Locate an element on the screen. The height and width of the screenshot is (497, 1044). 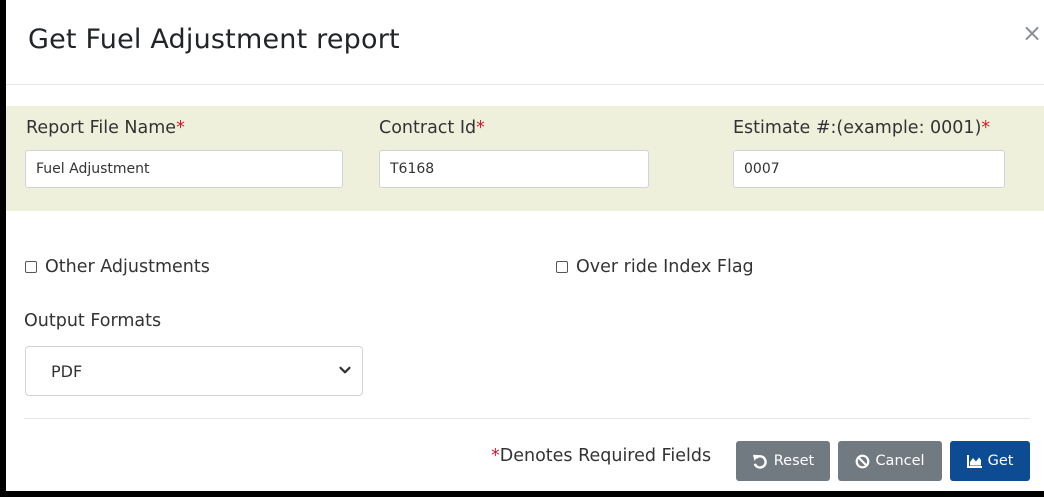
contract-id-label: Contract Id* is located at coordinates (432, 128).